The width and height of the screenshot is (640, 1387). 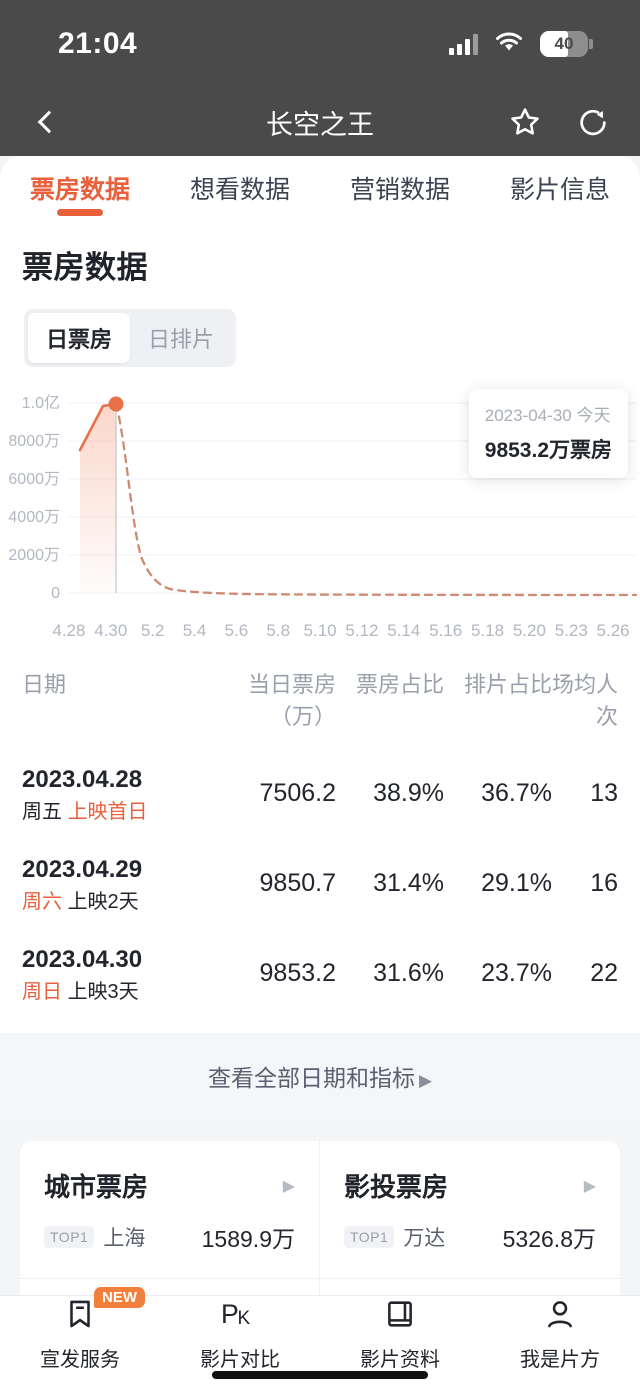 What do you see at coordinates (302, 716) in the screenshot?
I see `col-header-gross-unit: （万）` at bounding box center [302, 716].